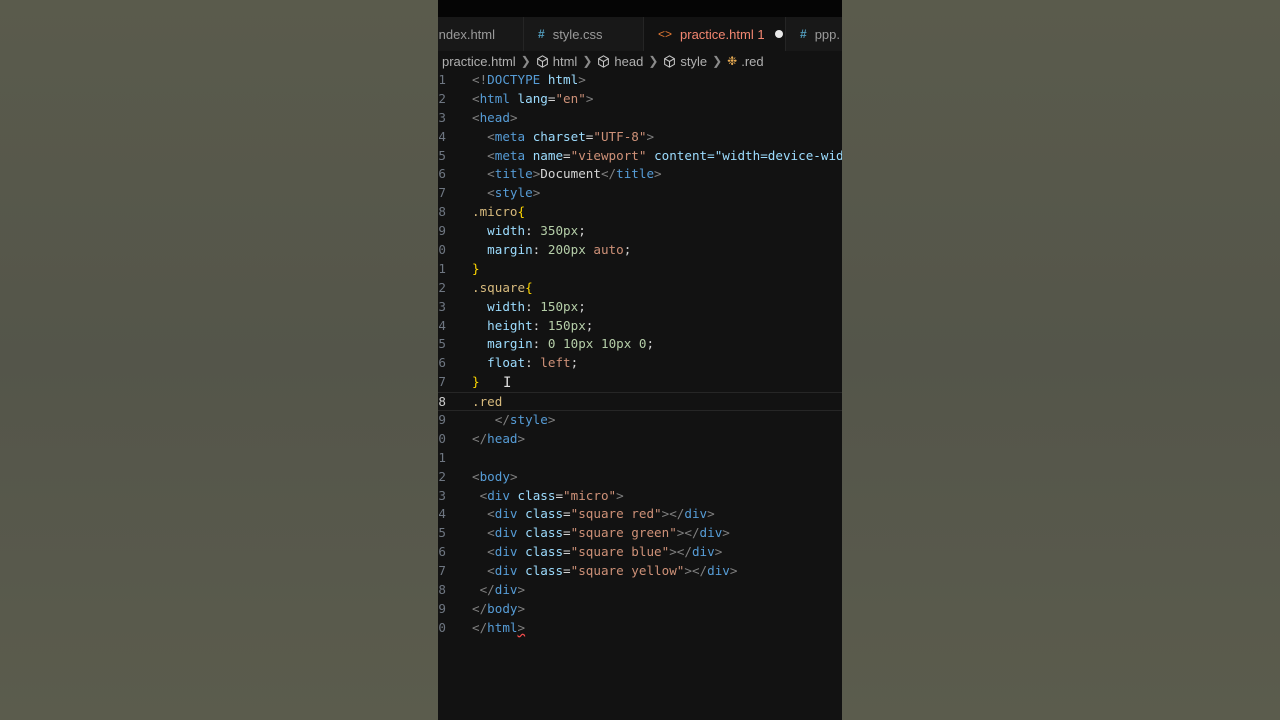  I want to click on code-line: 5 margin: 0 10px 10px 0;, so click(640, 344).